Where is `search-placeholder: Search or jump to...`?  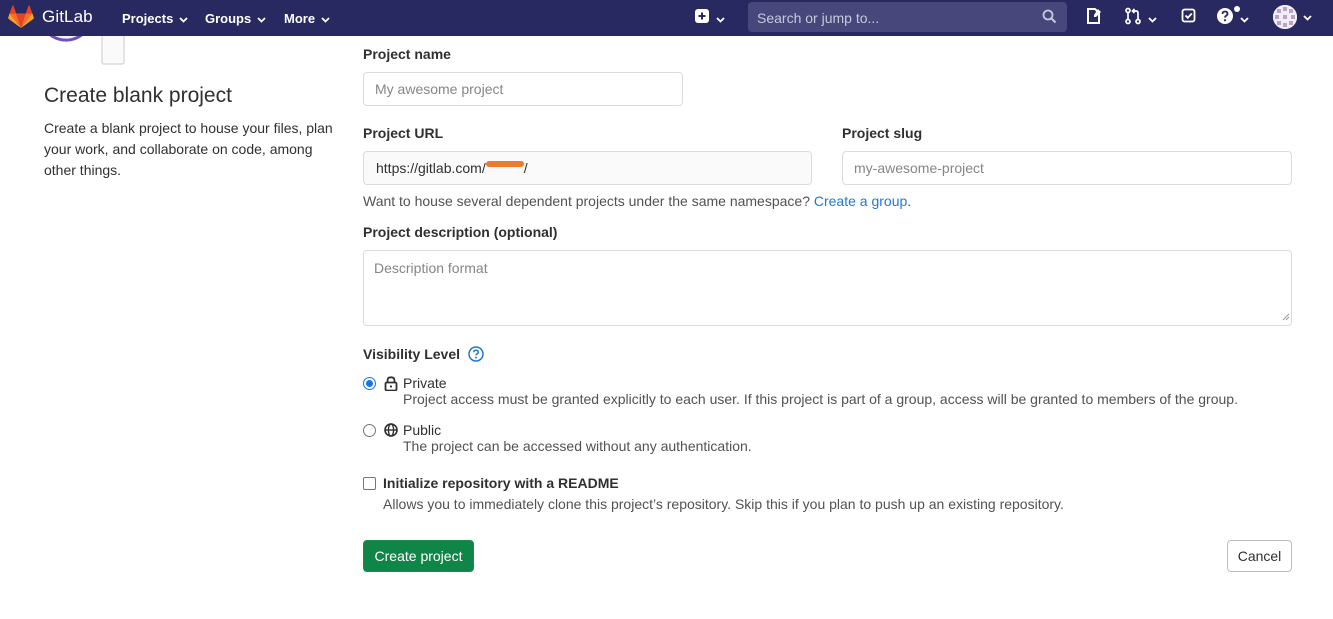 search-placeholder: Search or jump to... is located at coordinates (818, 18).